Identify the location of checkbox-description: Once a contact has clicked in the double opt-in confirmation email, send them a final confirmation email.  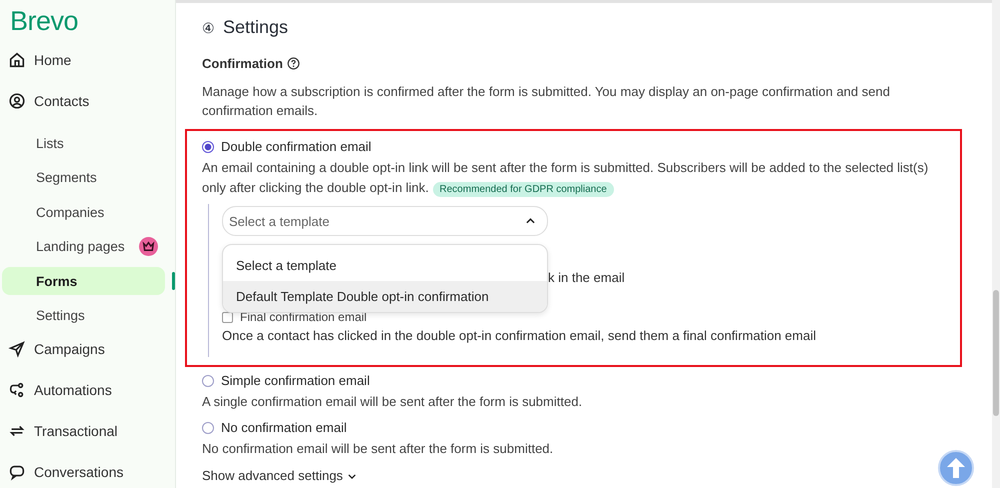
(519, 335).